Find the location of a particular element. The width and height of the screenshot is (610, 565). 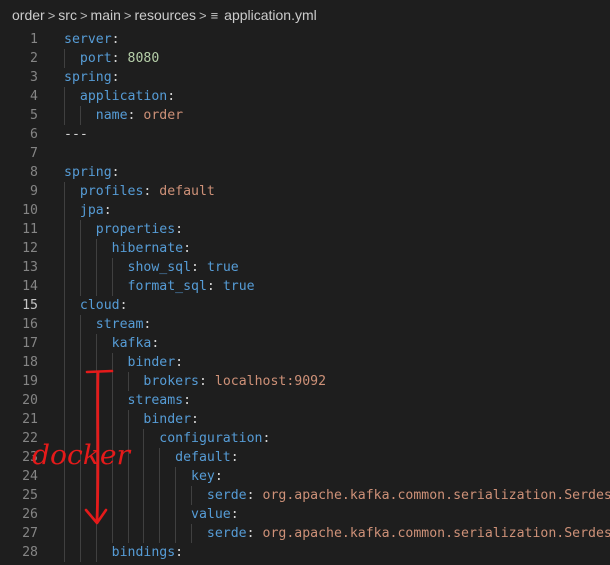

annotation-arrow-top-bar is located at coordinates (99, 371).